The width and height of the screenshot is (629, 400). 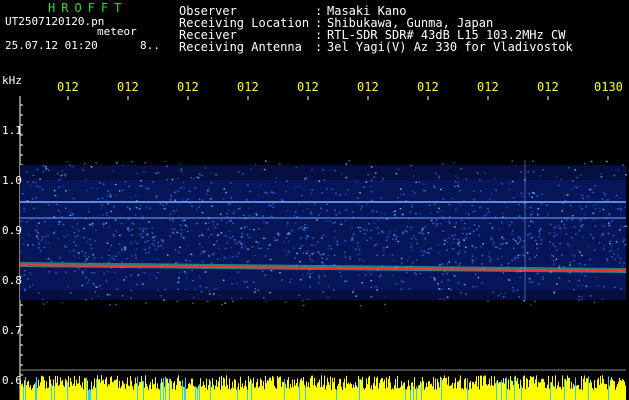 I want to click on x-tick-label: 0130, so click(x=608, y=87).